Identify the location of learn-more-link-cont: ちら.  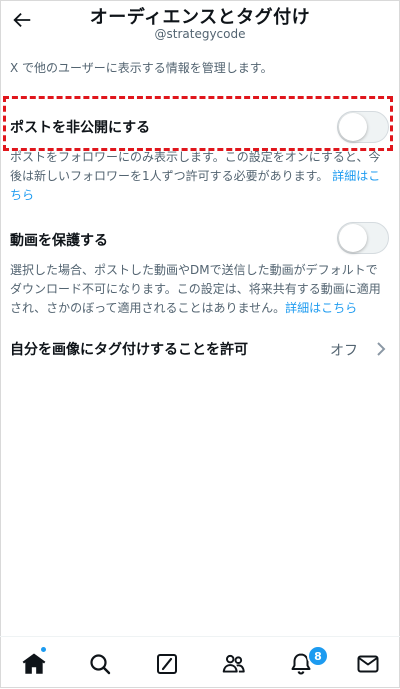
(22, 195).